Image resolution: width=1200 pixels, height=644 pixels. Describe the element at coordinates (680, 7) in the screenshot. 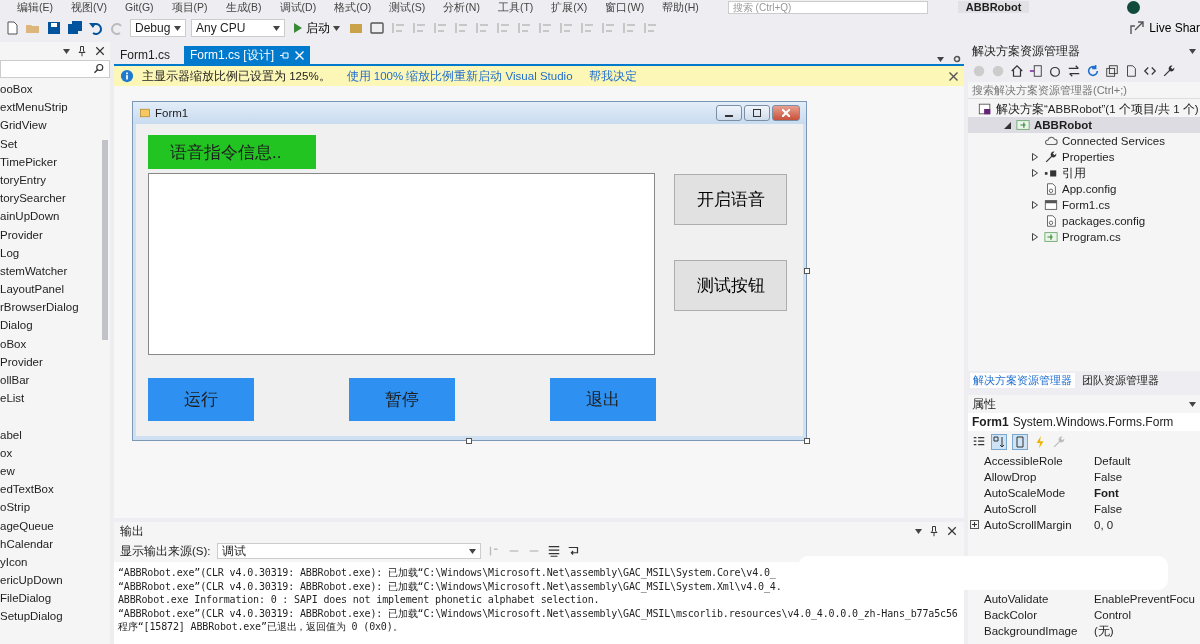

I see `menu-item: 帮助(H)` at that location.